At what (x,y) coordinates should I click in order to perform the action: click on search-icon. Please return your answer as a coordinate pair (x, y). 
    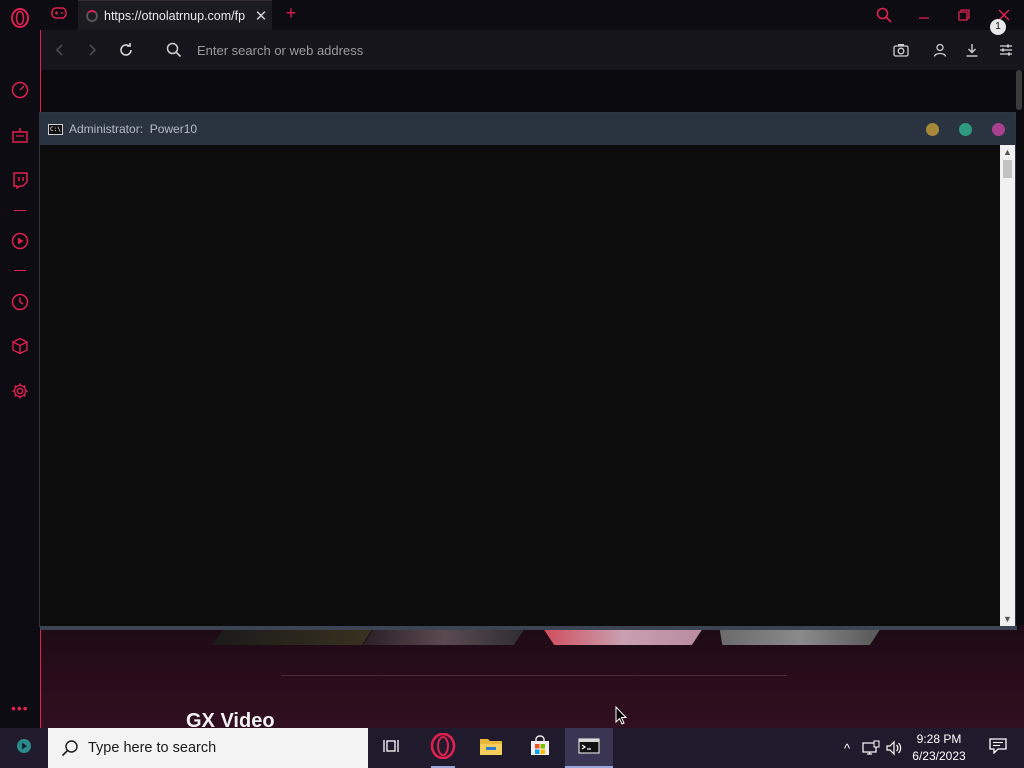
    Looking at the image, I should click on (174, 50).